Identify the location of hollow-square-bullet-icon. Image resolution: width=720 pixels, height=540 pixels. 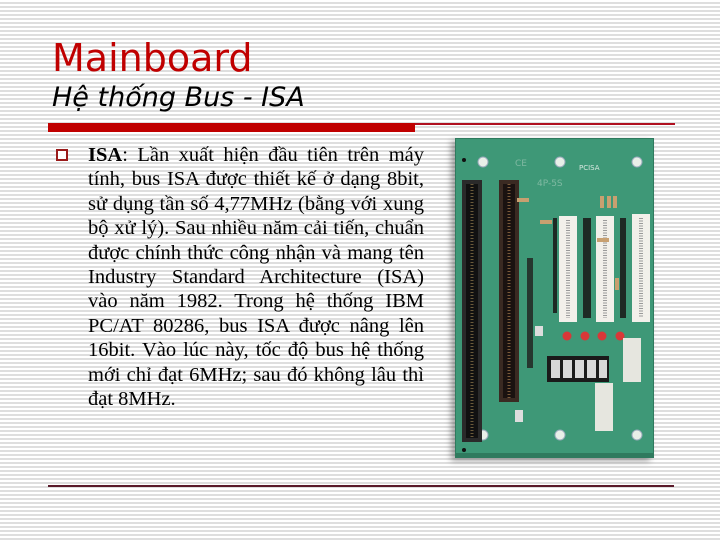
(62, 155).